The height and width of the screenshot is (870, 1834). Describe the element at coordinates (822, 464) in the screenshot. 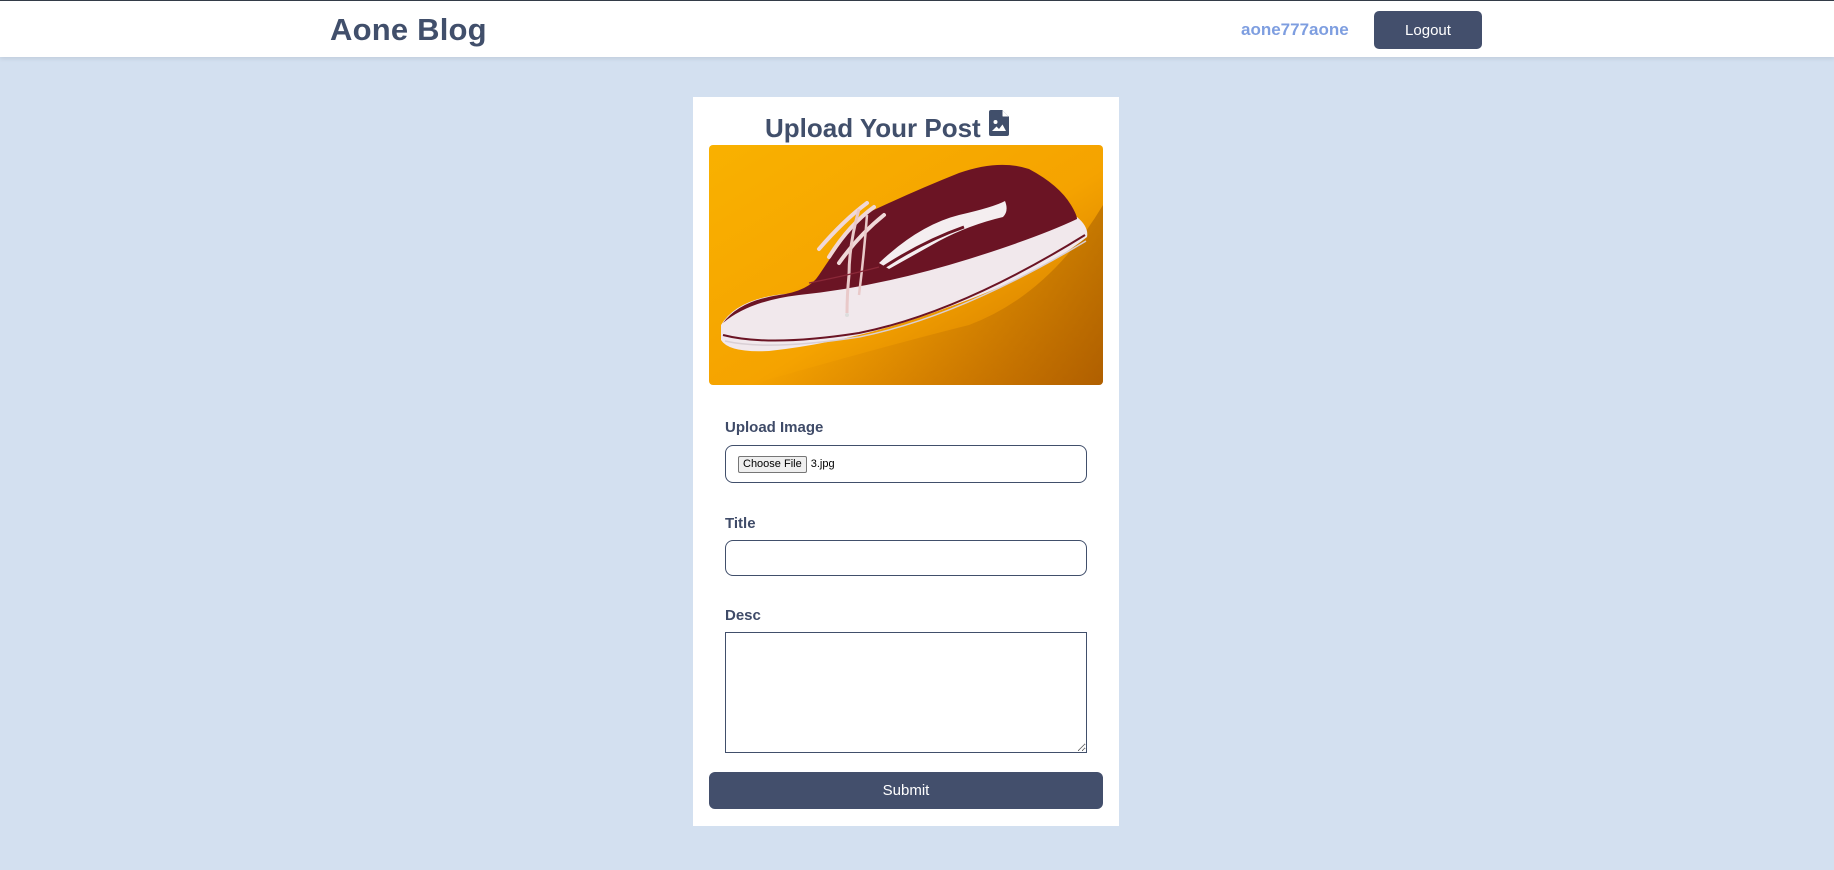

I see `selected-file-name: 3.jpg` at that location.